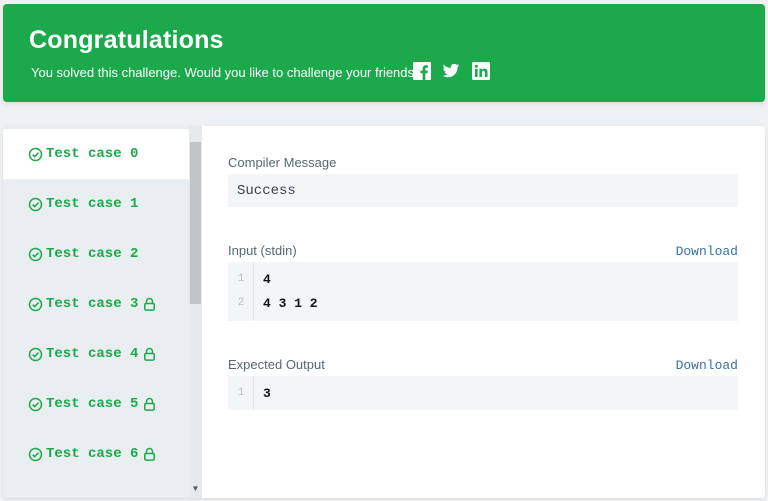  What do you see at coordinates (483, 190) in the screenshot?
I see `compiler-message-box: Success` at bounding box center [483, 190].